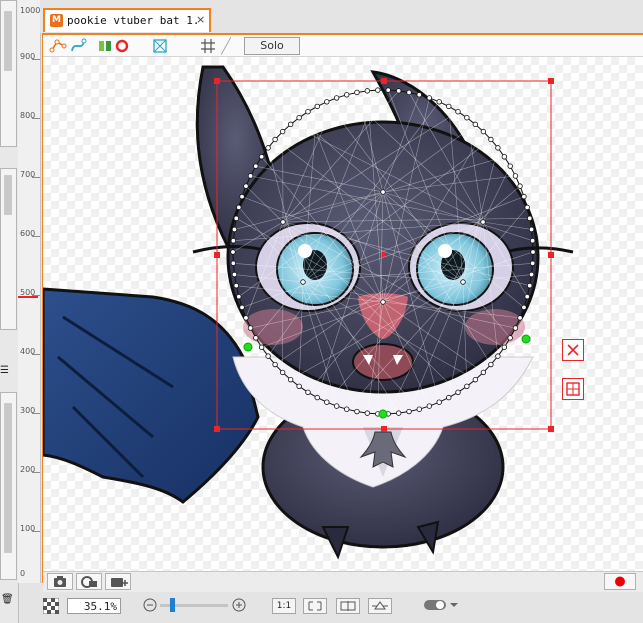 Image resolution: width=643 pixels, height=623 pixels. What do you see at coordinates (160, 46) in the screenshot?
I see `mesh-icon` at bounding box center [160, 46].